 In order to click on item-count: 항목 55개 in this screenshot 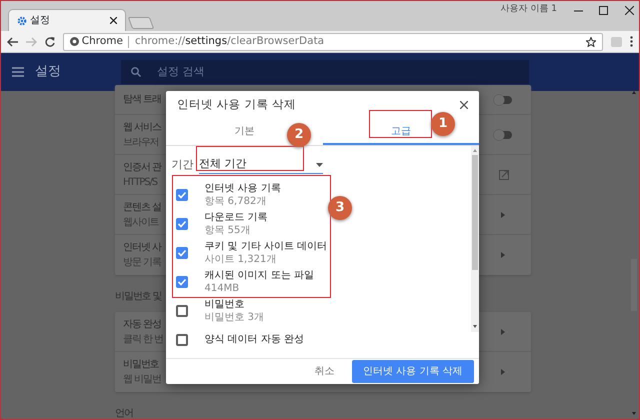, I will do `click(228, 230)`.